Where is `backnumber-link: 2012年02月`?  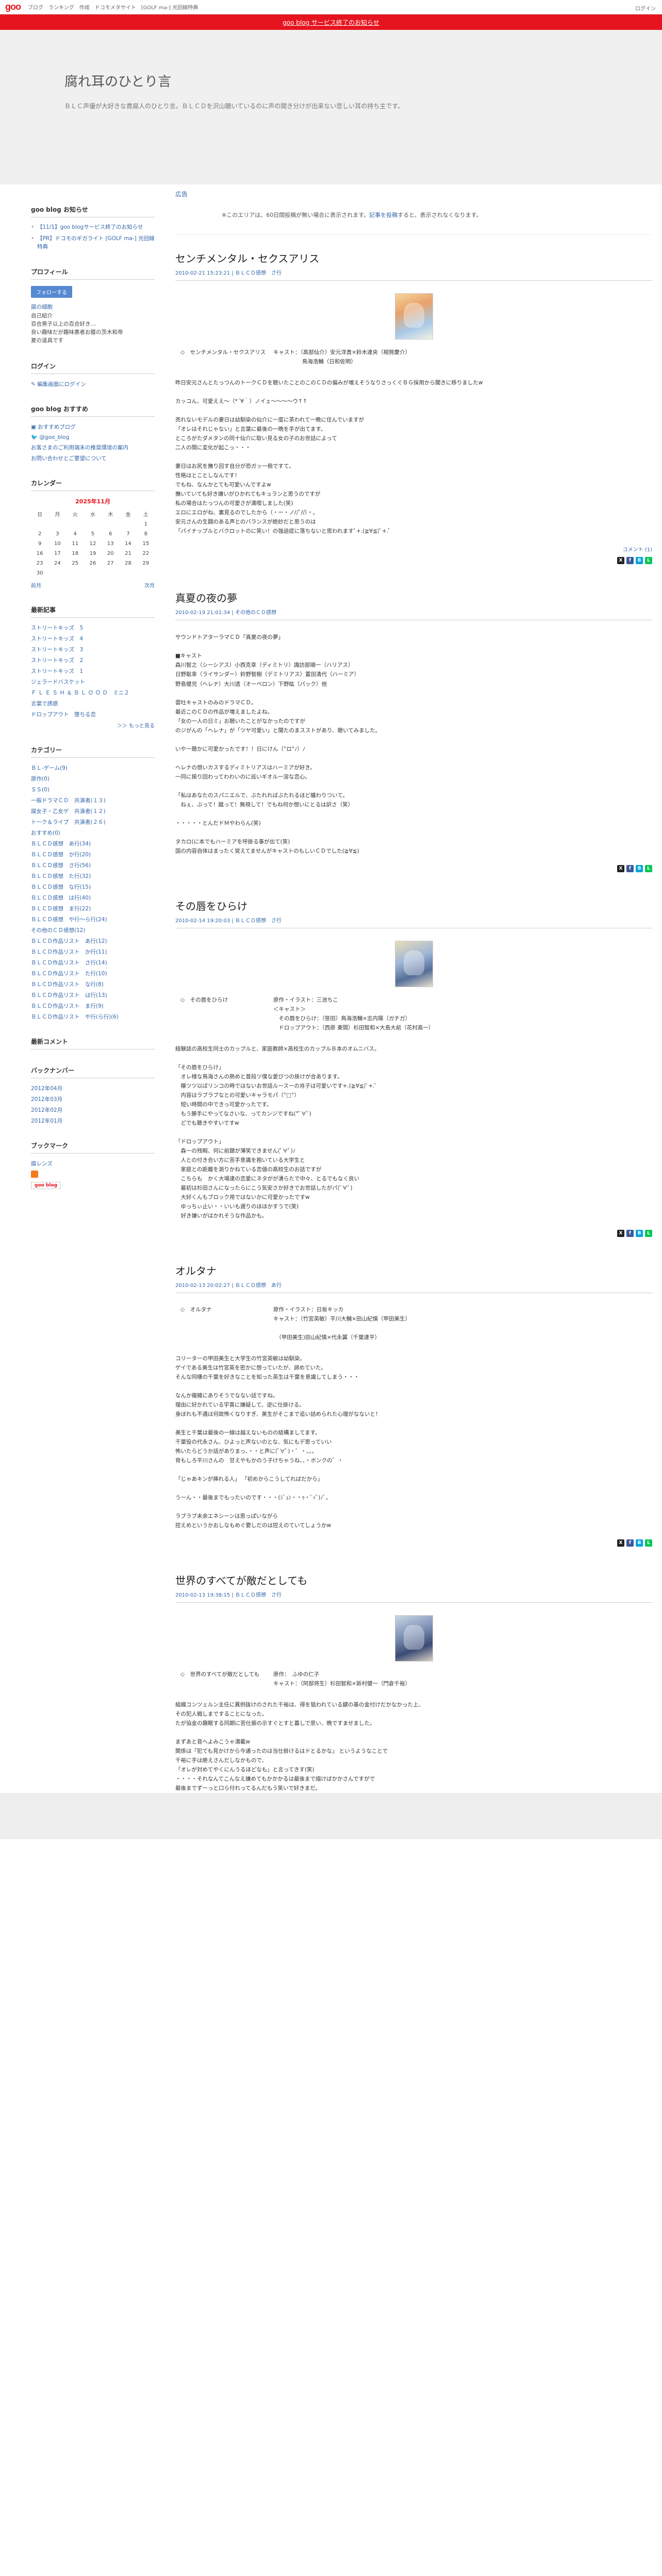
backnumber-link: 2012年02月 is located at coordinates (93, 1110).